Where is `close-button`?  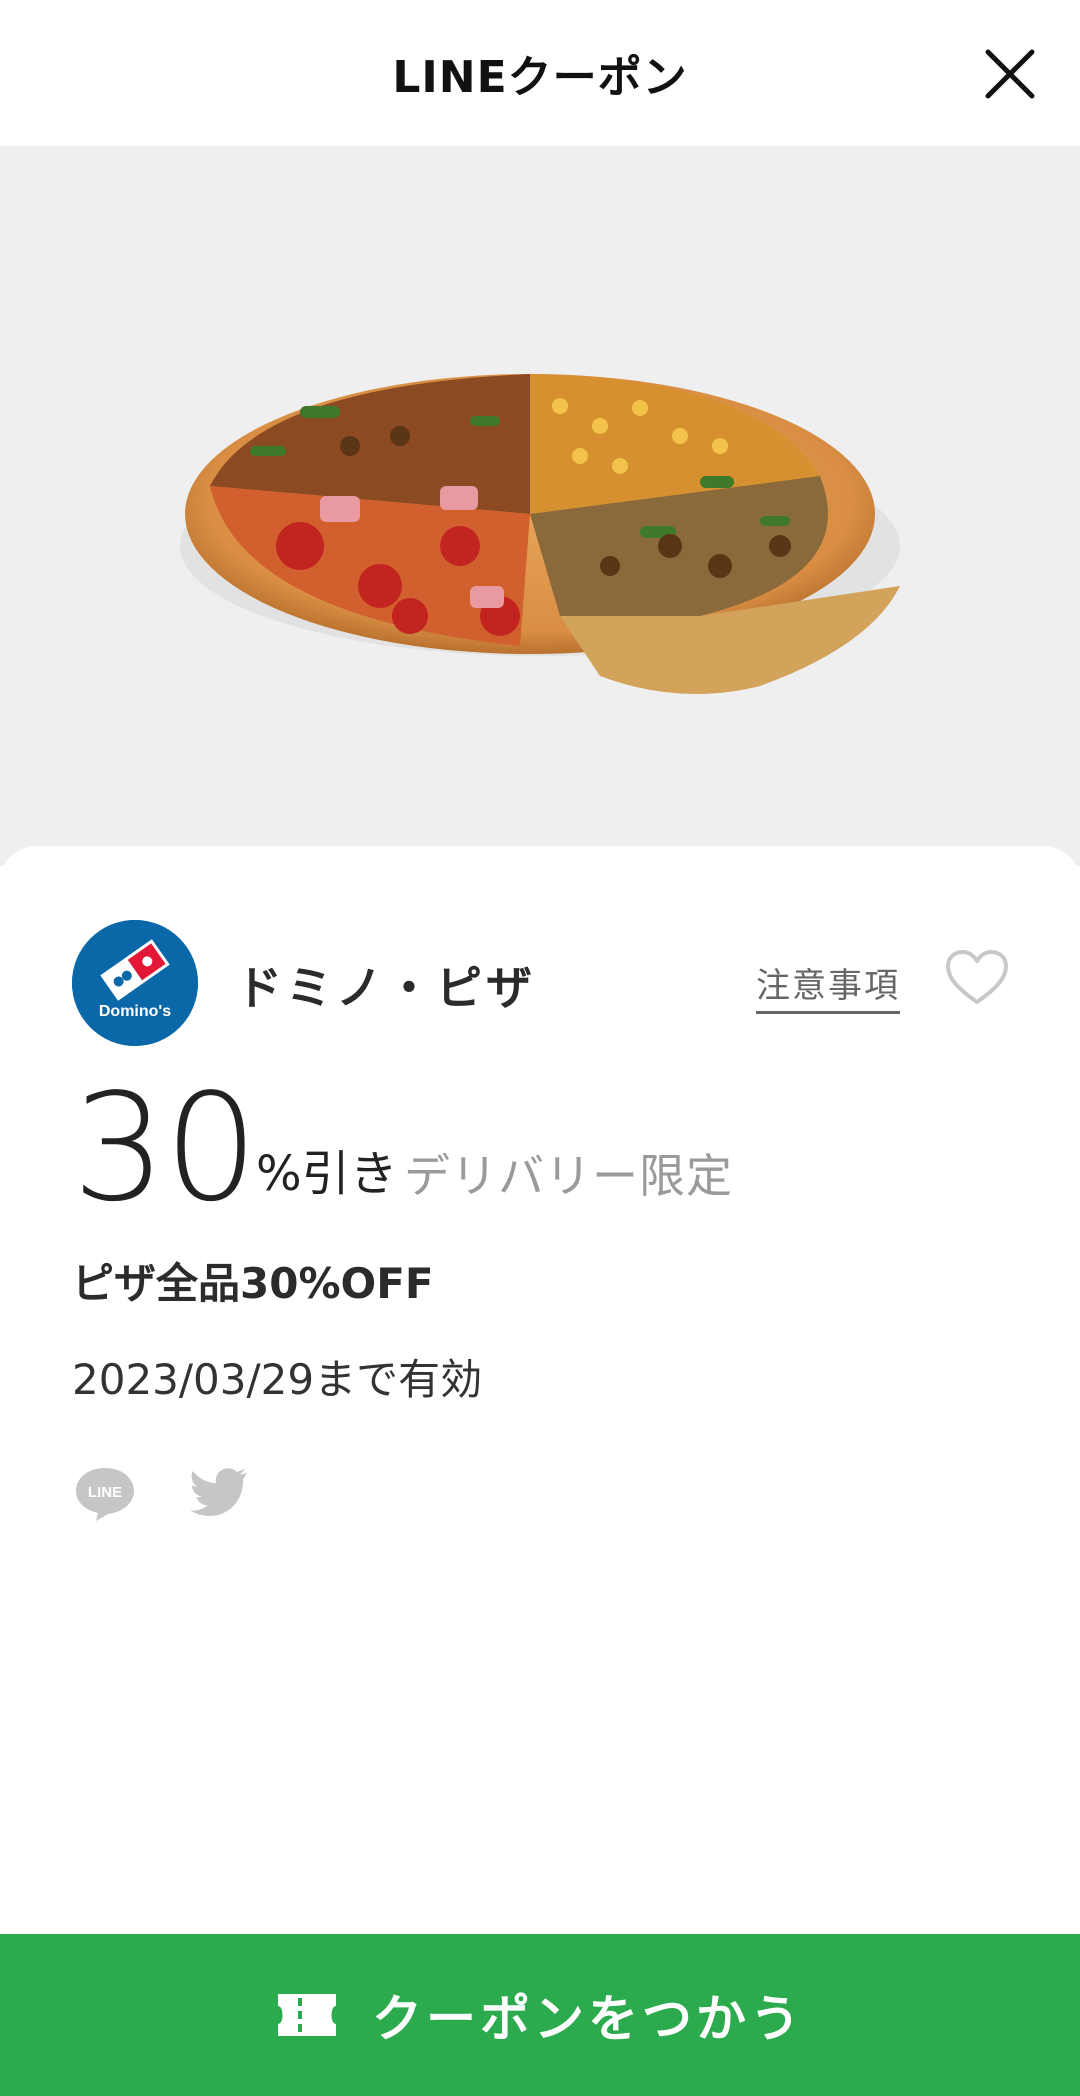
close-button is located at coordinates (1010, 74).